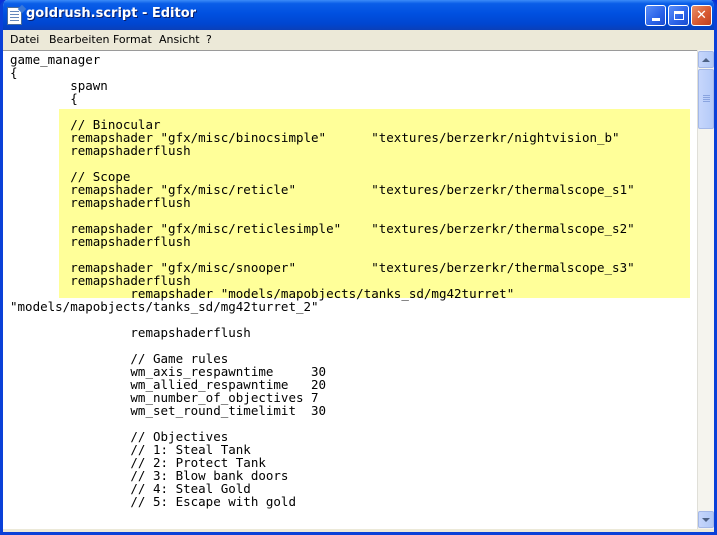 This screenshot has width=717, height=535. Describe the element at coordinates (179, 39) in the screenshot. I see `menu-item-ansicht: Ansicht` at that location.